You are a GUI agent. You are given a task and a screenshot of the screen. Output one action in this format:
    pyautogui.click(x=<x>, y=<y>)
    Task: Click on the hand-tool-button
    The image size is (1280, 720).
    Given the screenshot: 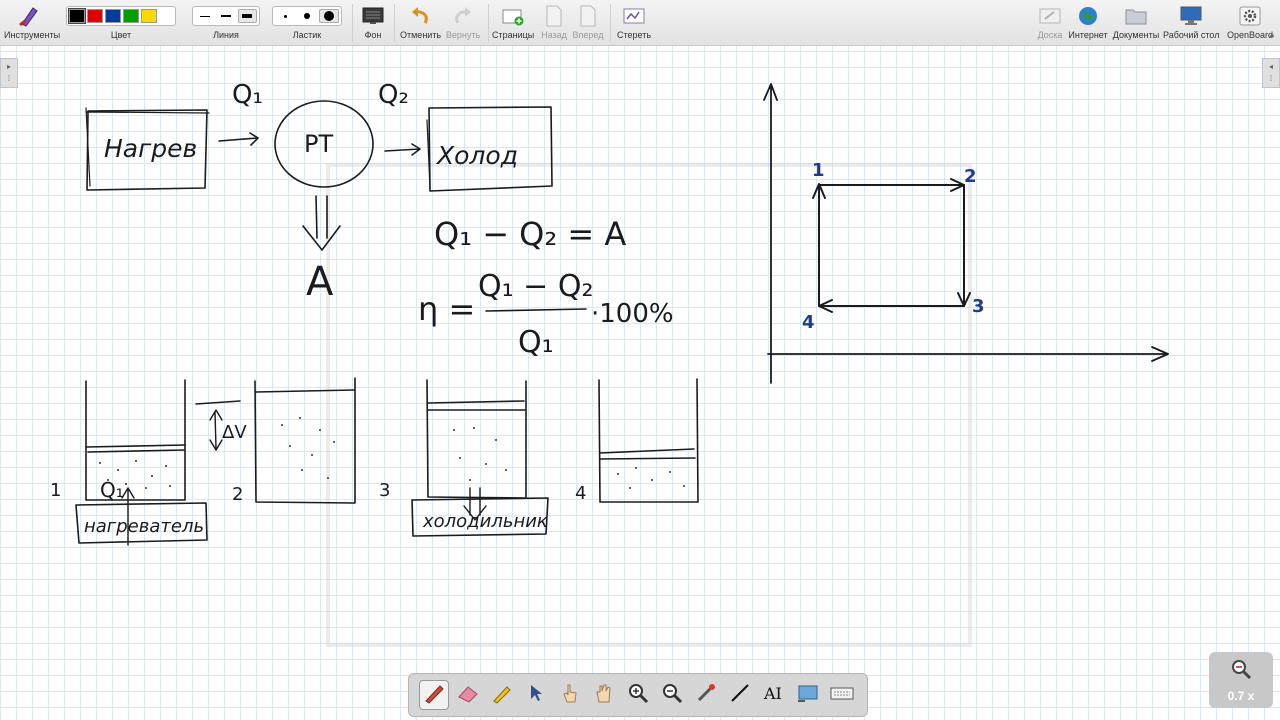 What is the action you would take?
    pyautogui.click(x=604, y=695)
    